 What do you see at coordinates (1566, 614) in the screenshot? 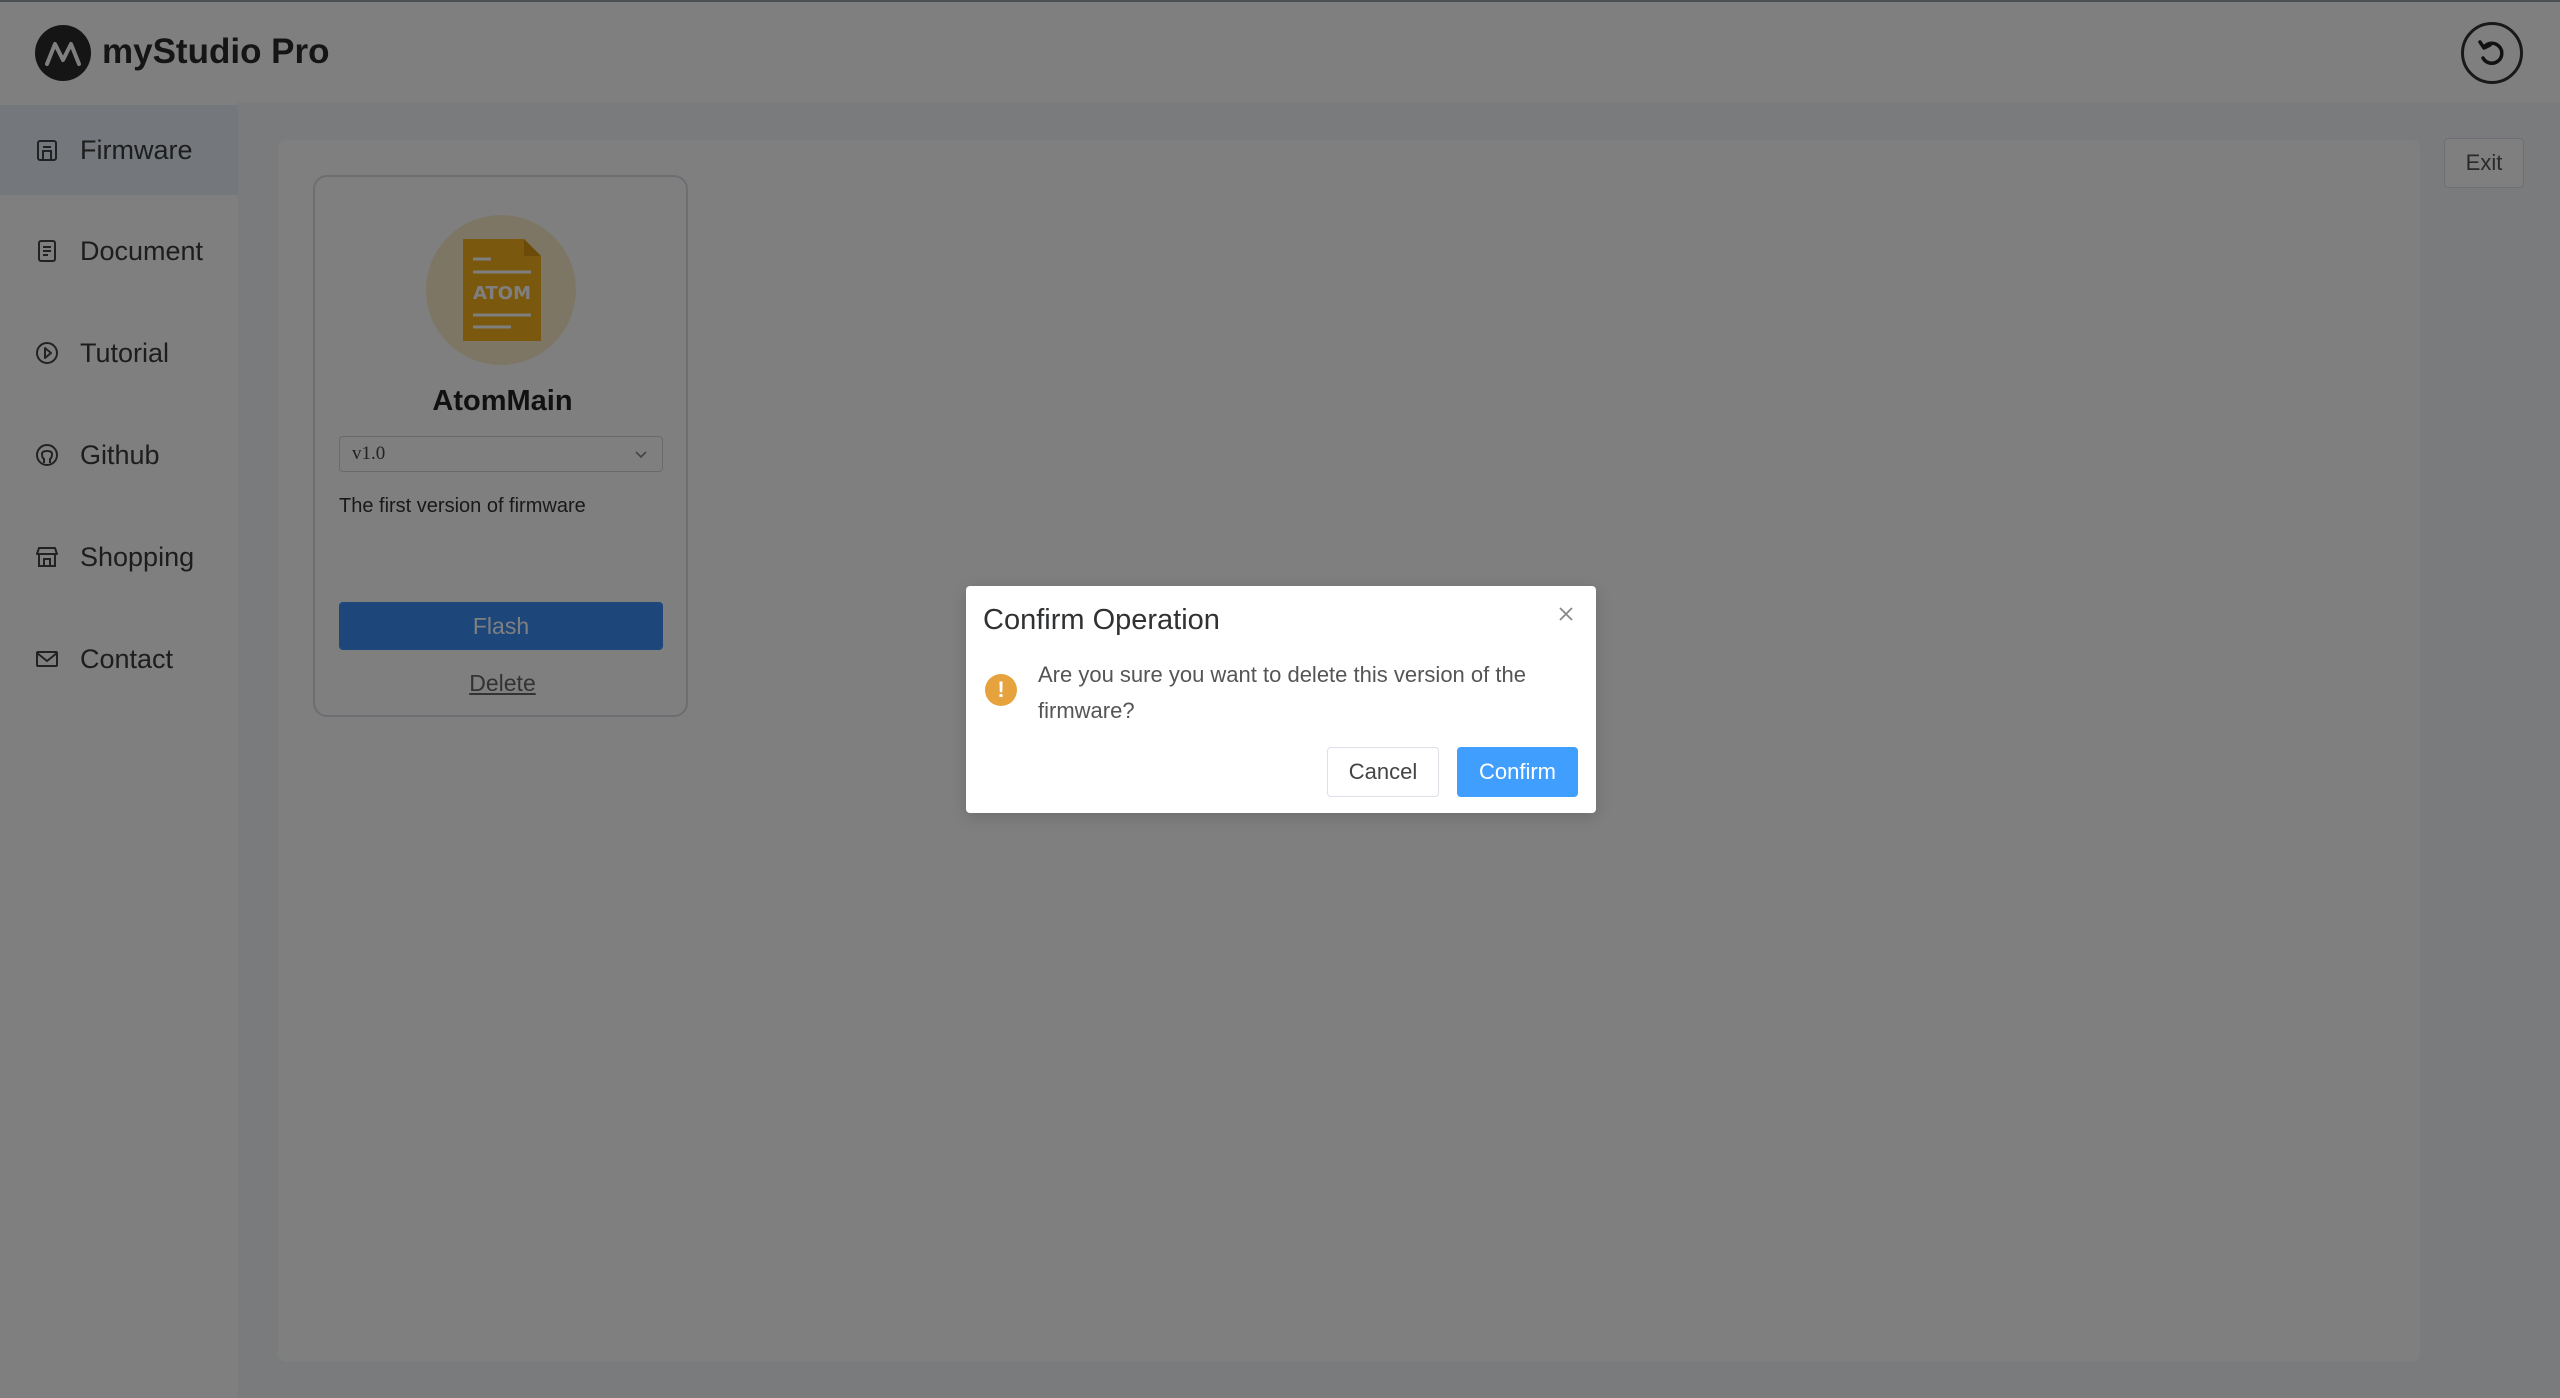
I see `close-icon` at bounding box center [1566, 614].